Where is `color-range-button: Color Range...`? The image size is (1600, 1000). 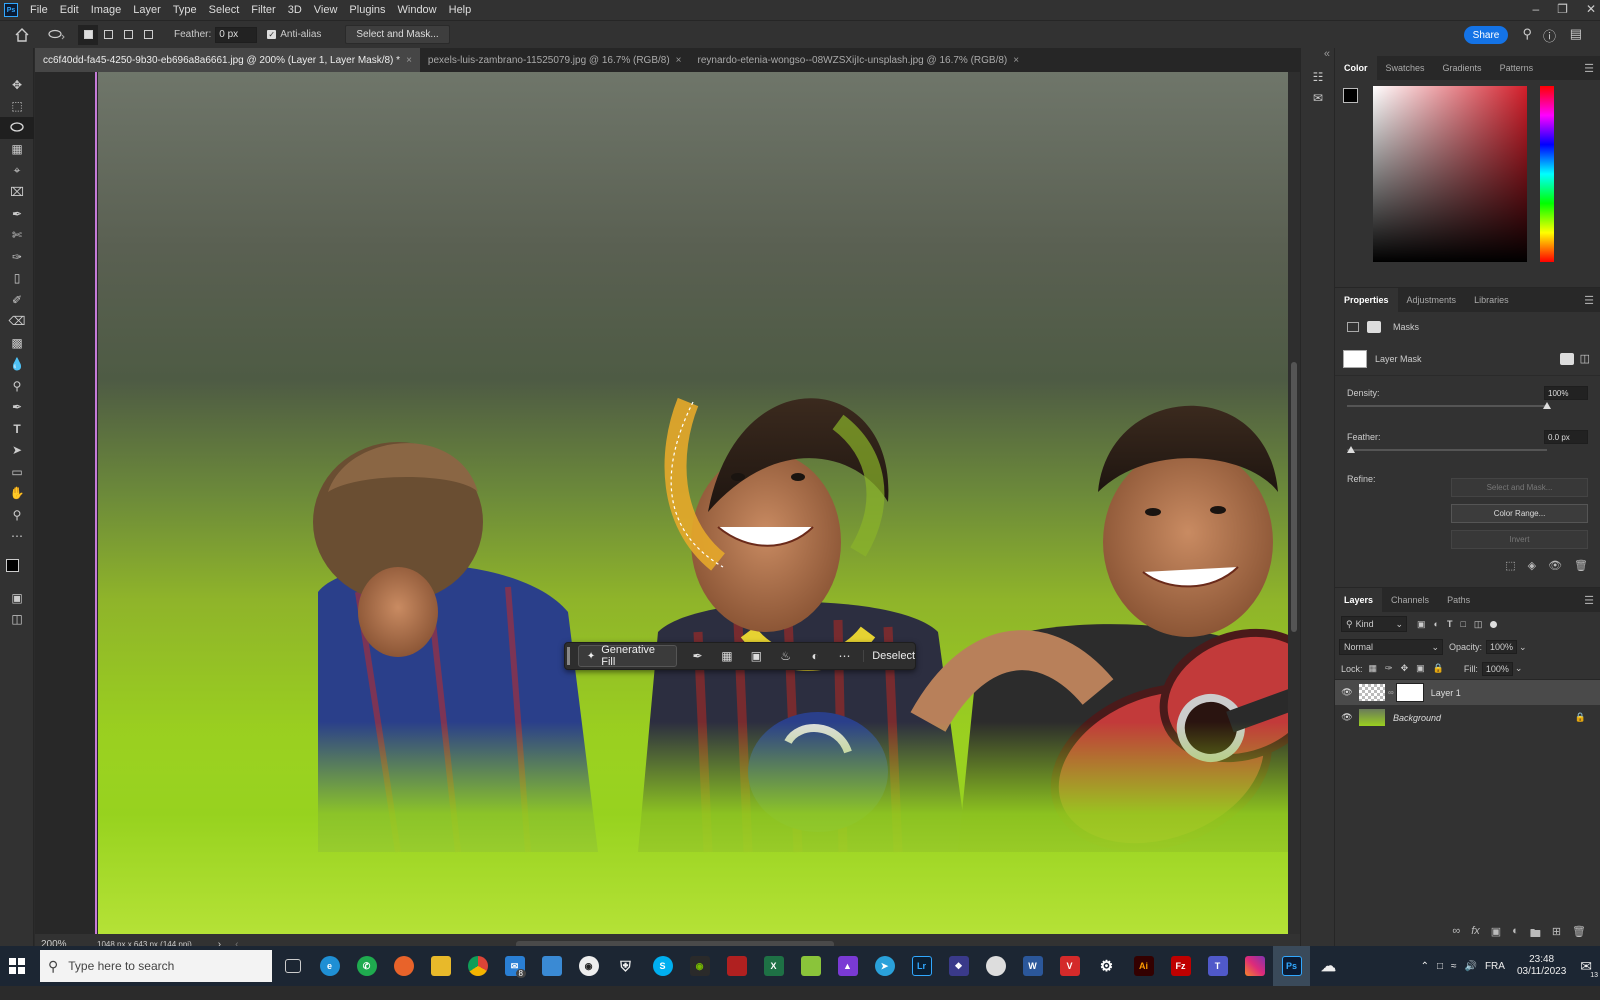 color-range-button: Color Range... is located at coordinates (1519, 513).